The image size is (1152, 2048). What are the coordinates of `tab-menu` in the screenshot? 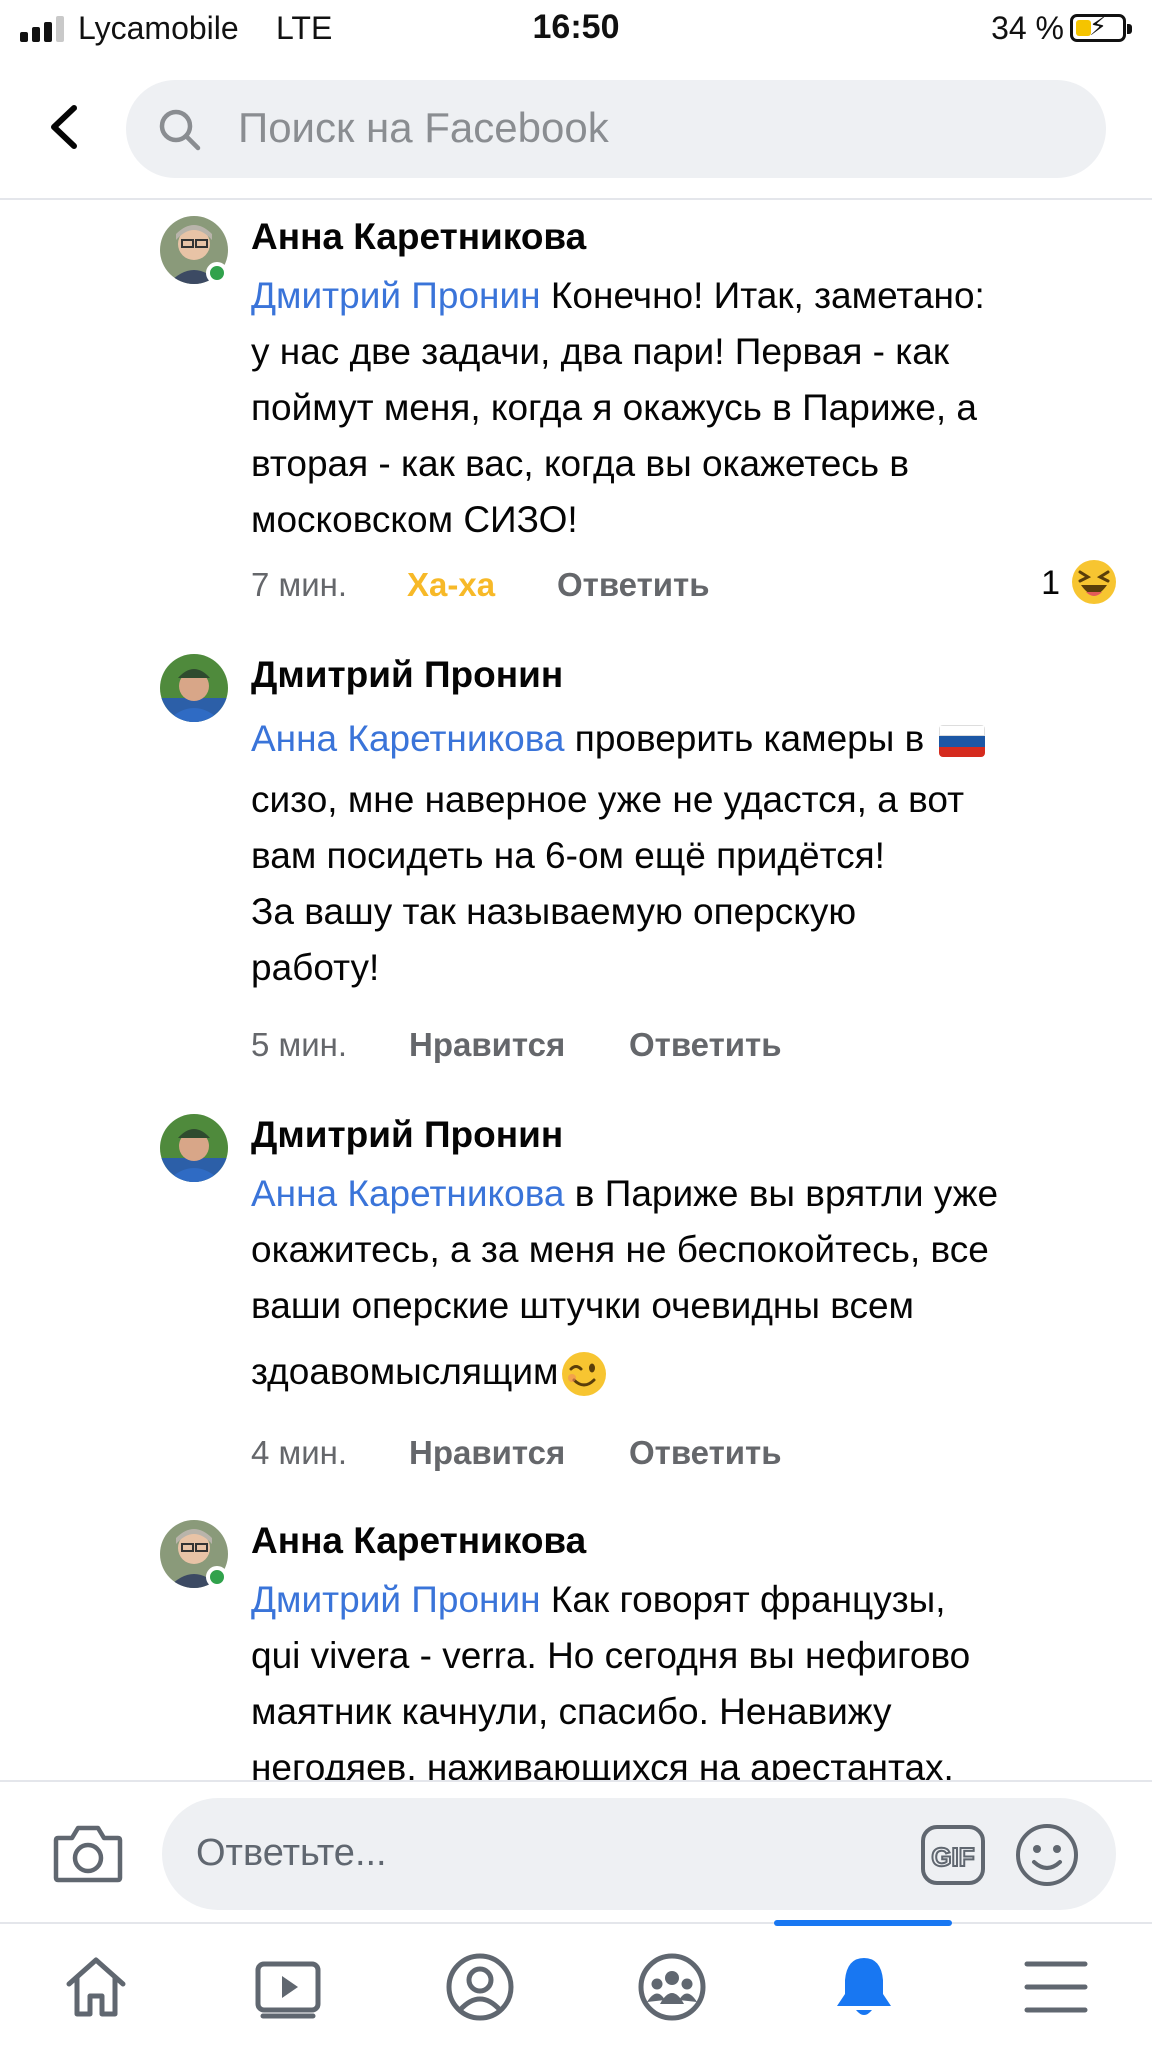 It's located at (1056, 1986).